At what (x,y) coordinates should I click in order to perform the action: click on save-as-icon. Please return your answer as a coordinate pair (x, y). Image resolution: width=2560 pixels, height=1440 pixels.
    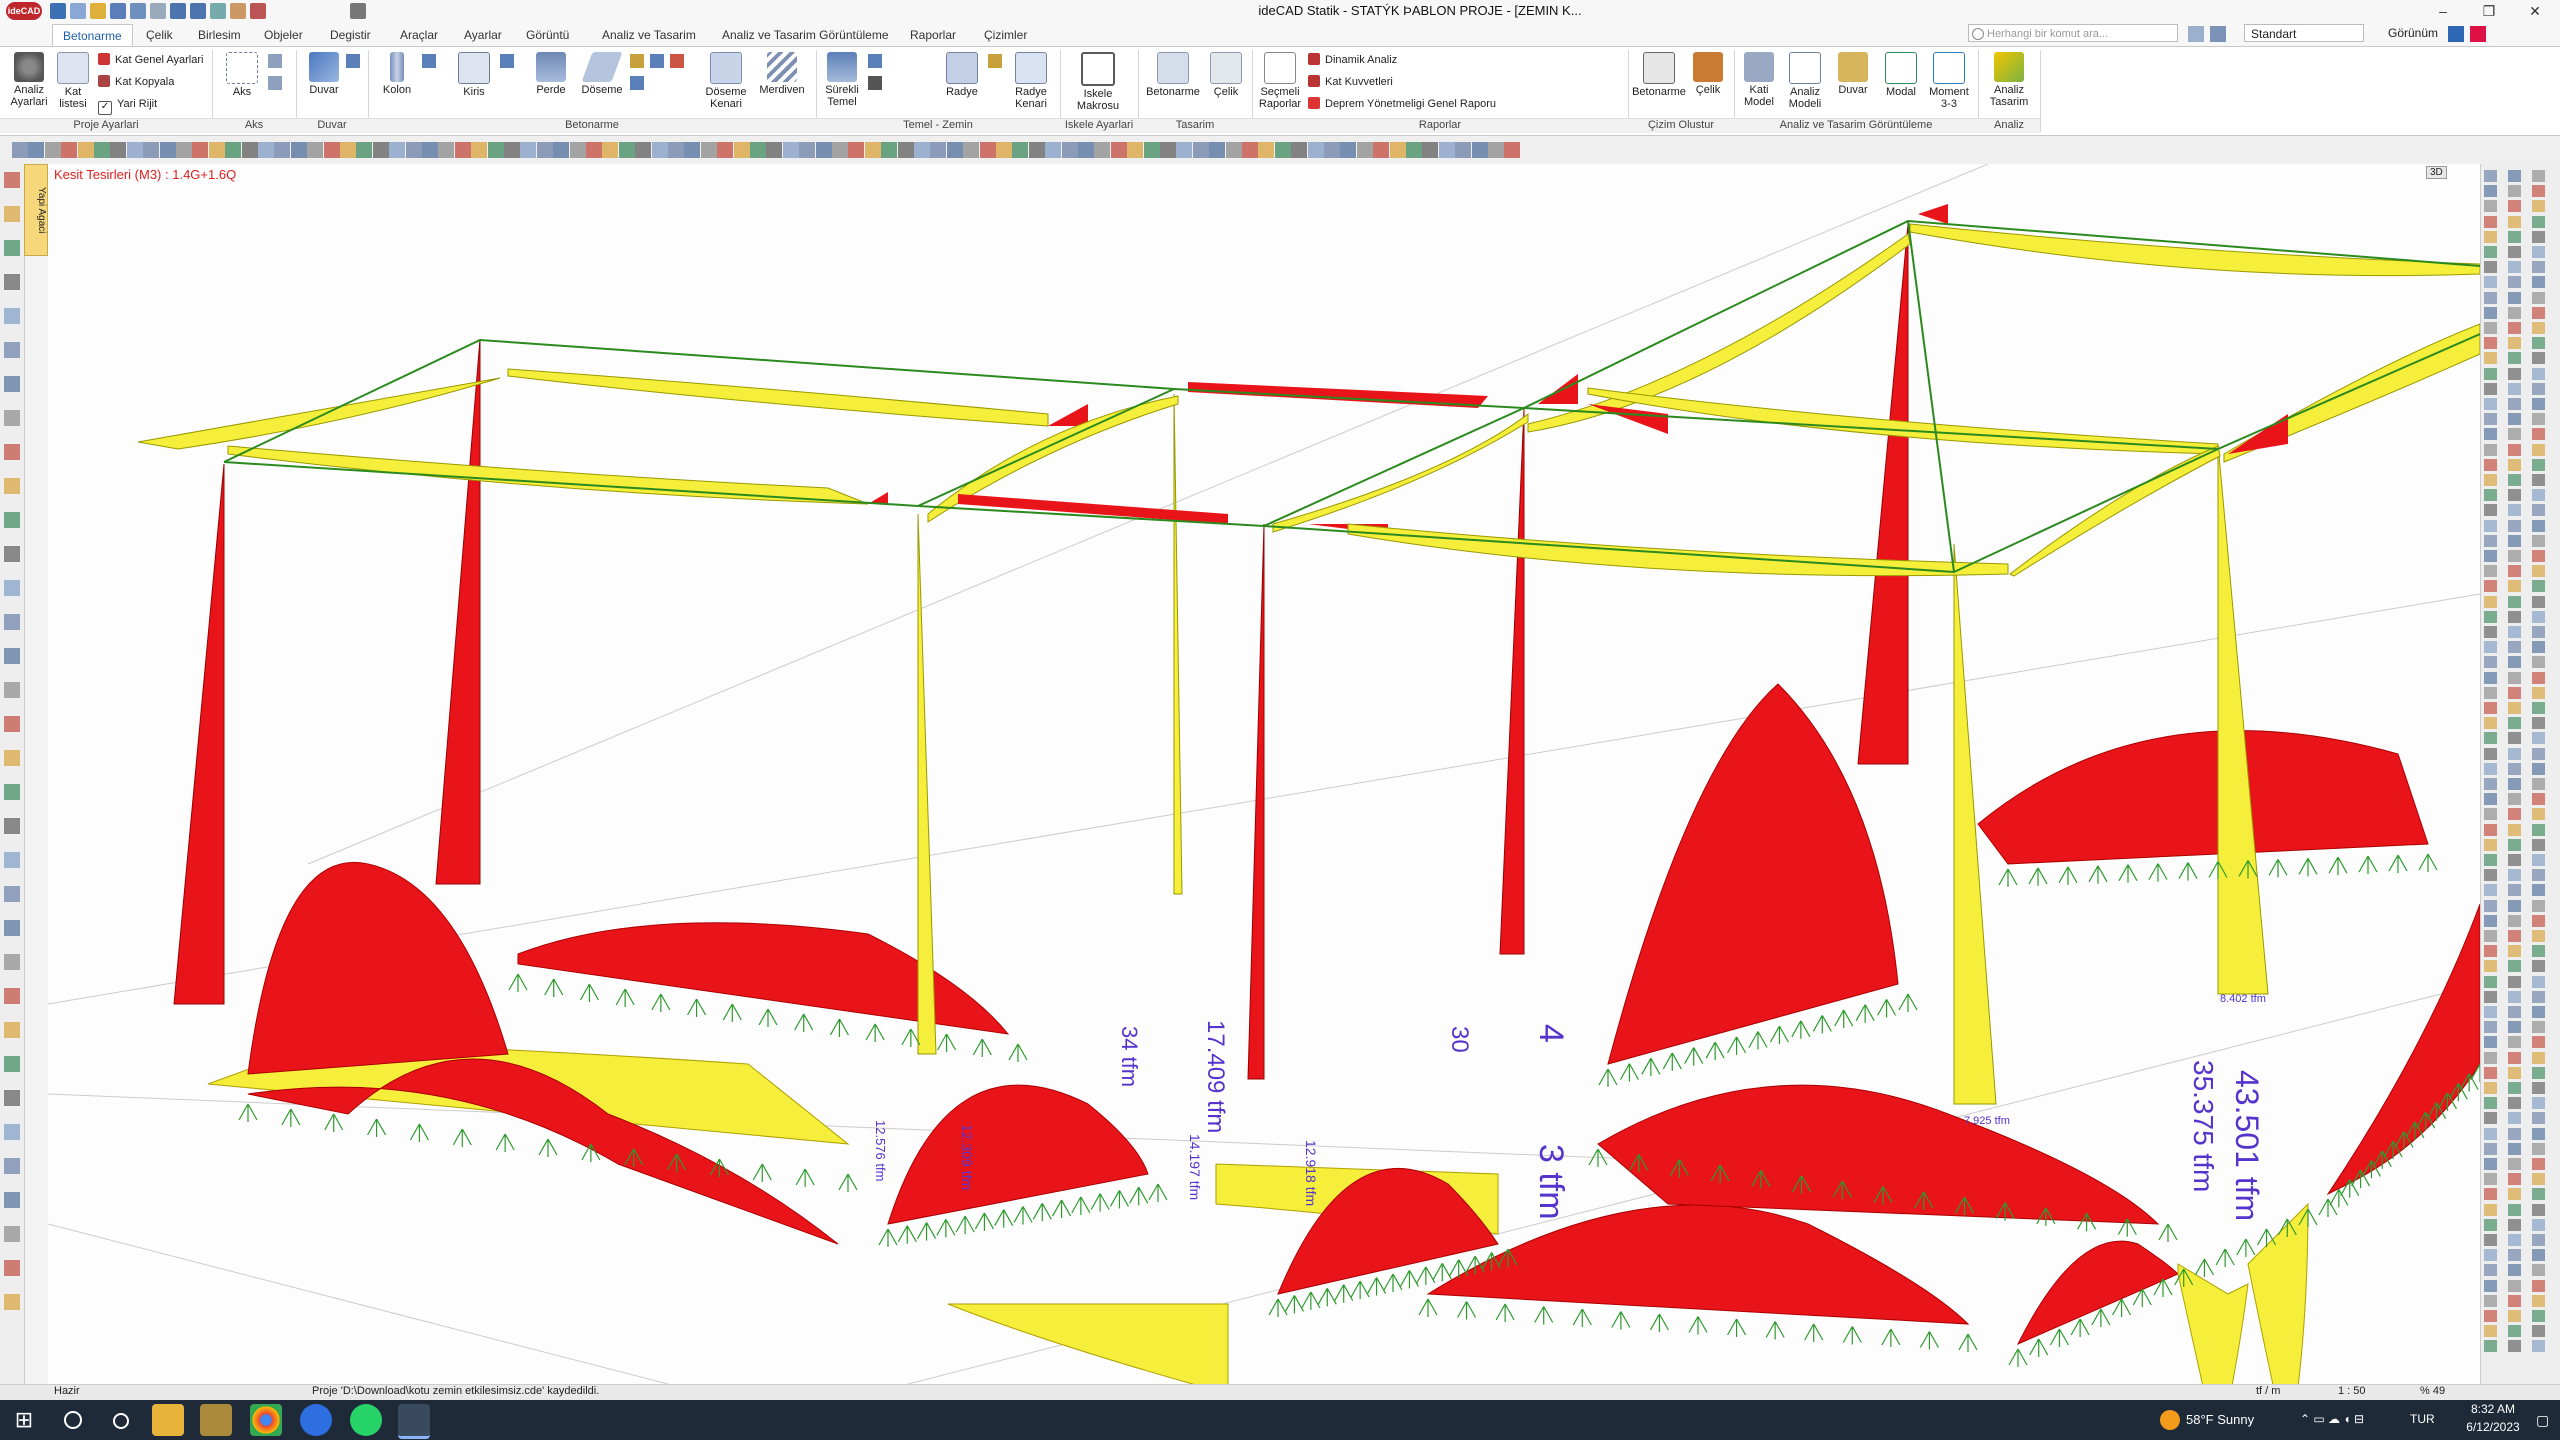
    Looking at the image, I should click on (138, 11).